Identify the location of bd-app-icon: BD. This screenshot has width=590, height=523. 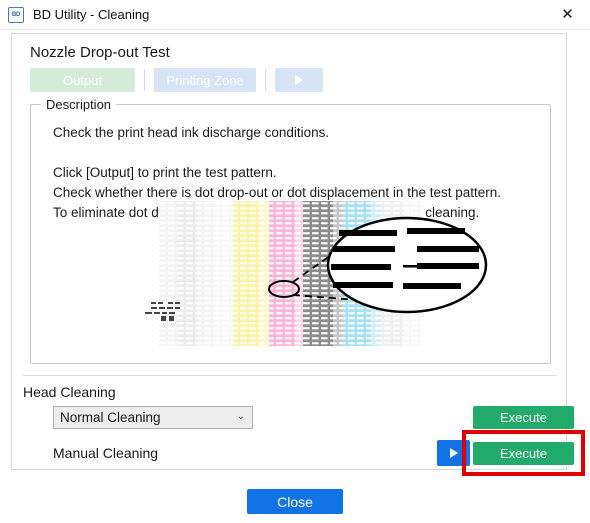
(16, 14).